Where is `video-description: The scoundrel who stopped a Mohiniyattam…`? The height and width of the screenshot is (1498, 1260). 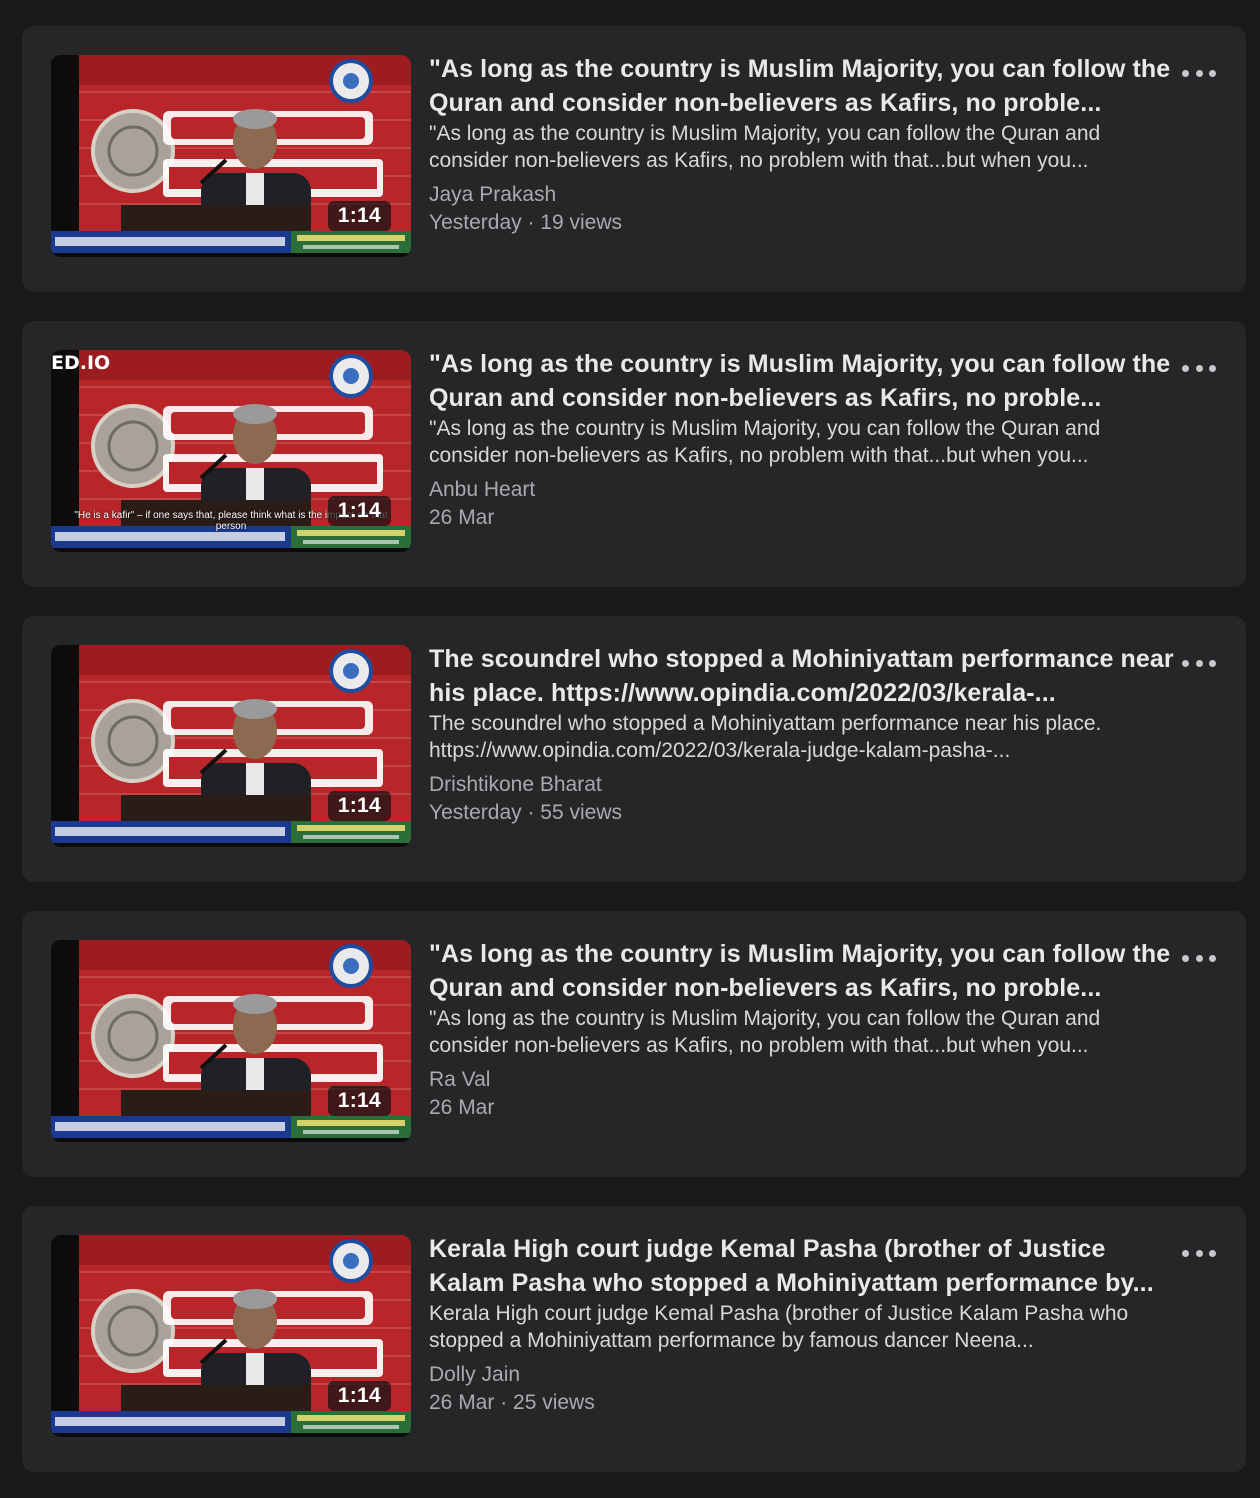 video-description: The scoundrel who stopped a Mohiniyattam… is located at coordinates (765, 737).